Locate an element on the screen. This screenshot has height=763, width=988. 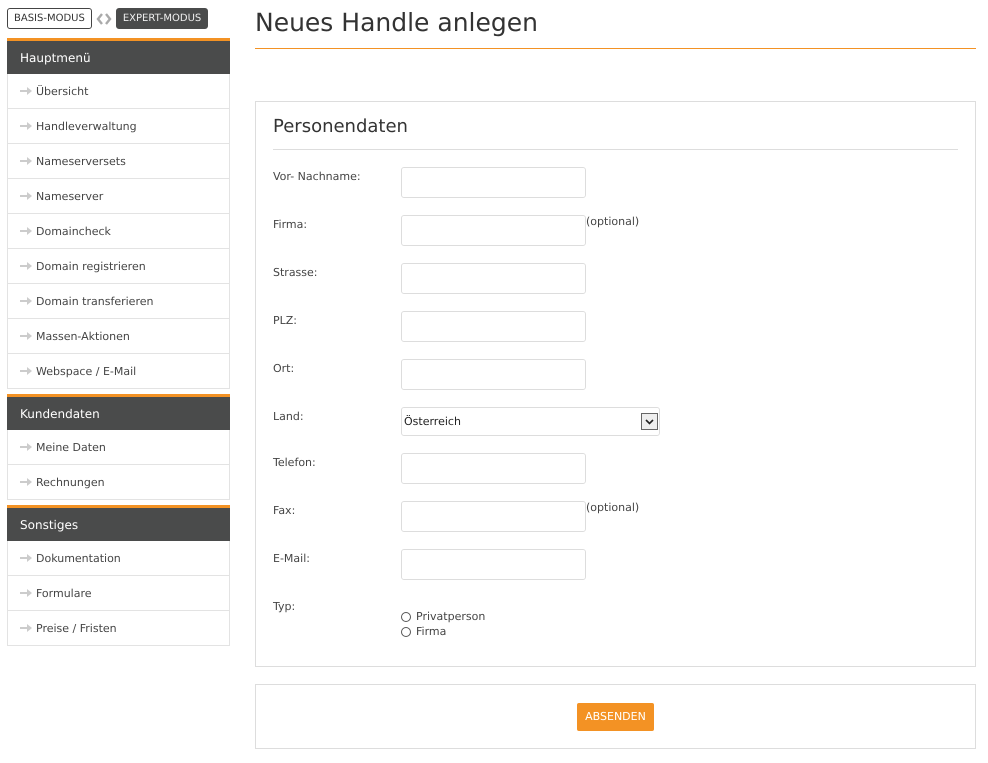
menu-item: Meine Daten is located at coordinates (71, 447).